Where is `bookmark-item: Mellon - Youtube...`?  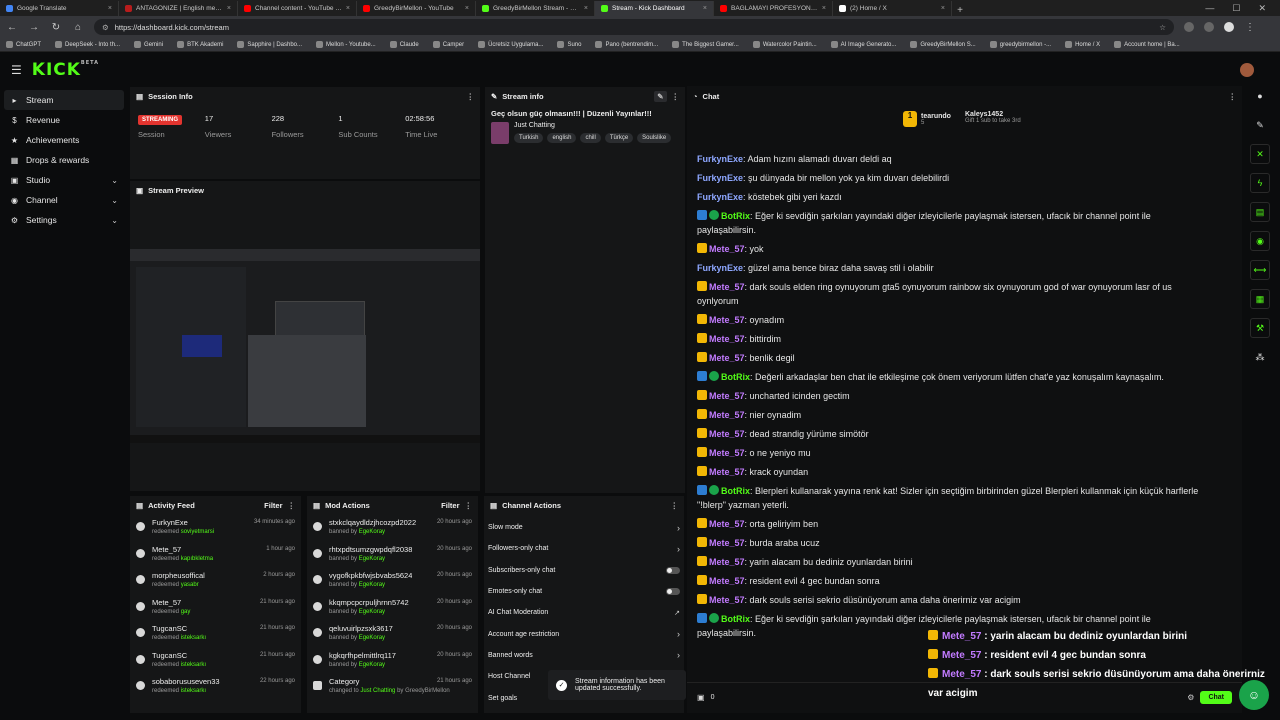
bookmark-item: Mellon - Youtube... is located at coordinates (346, 44).